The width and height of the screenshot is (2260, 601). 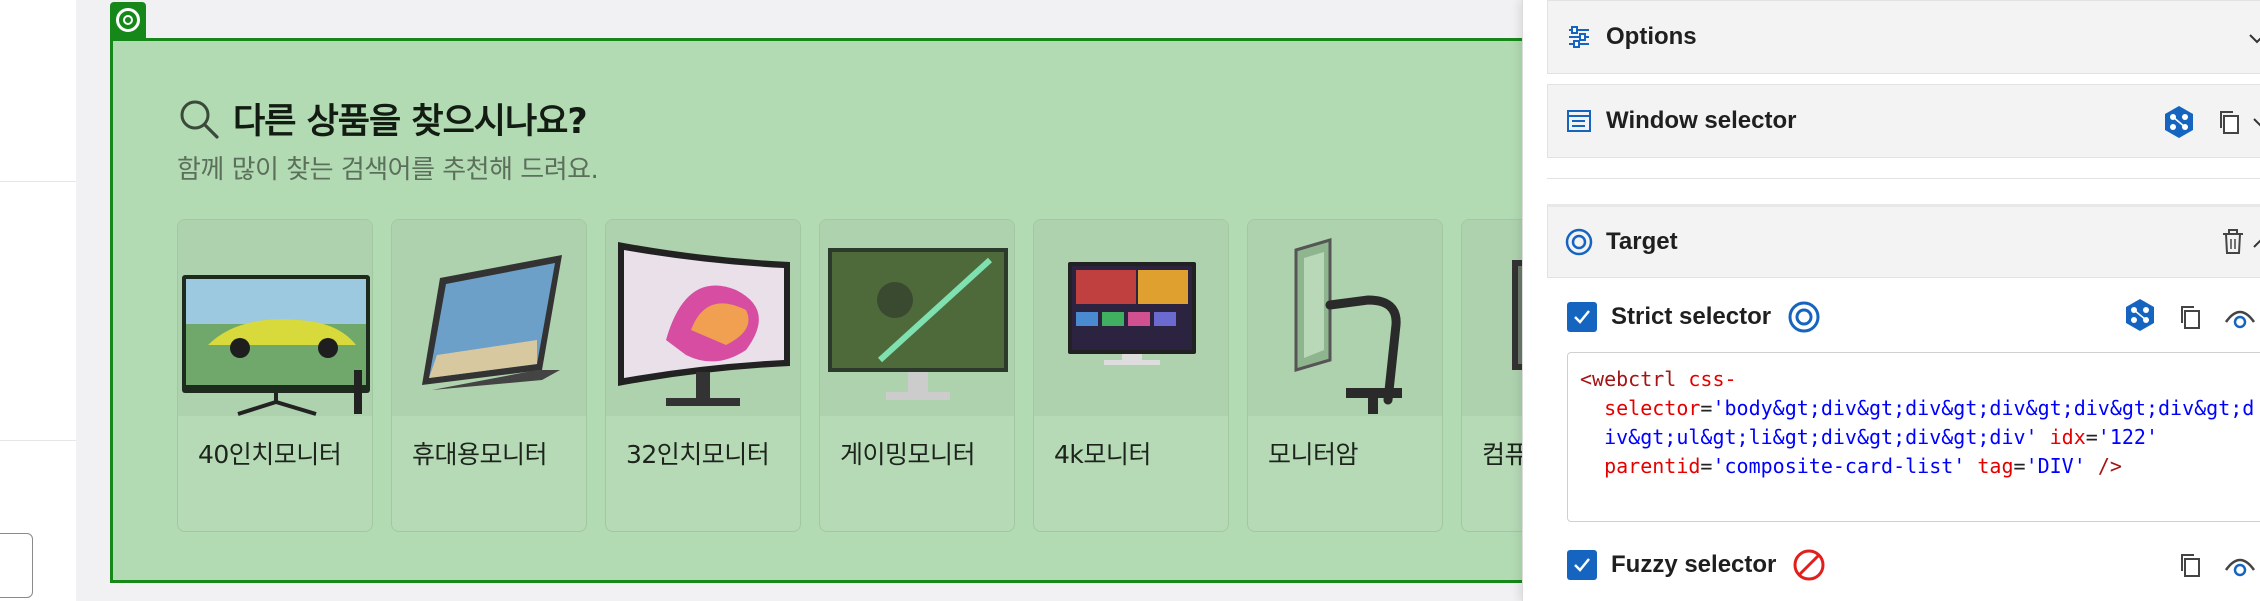 I want to click on code-token: <webctrl, so click(x=1628, y=379).